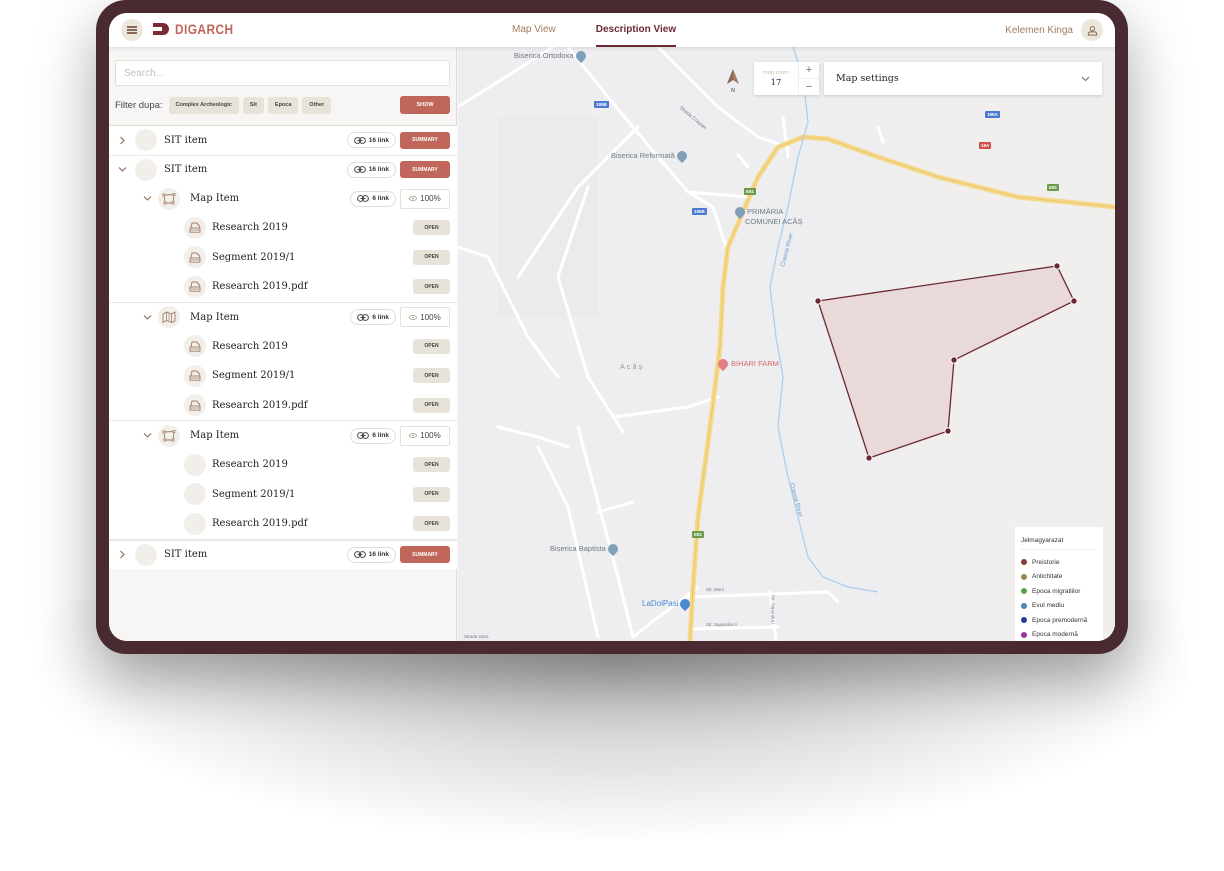 The image size is (1224, 871). I want to click on legend-item: Evul mediu, so click(1059, 606).